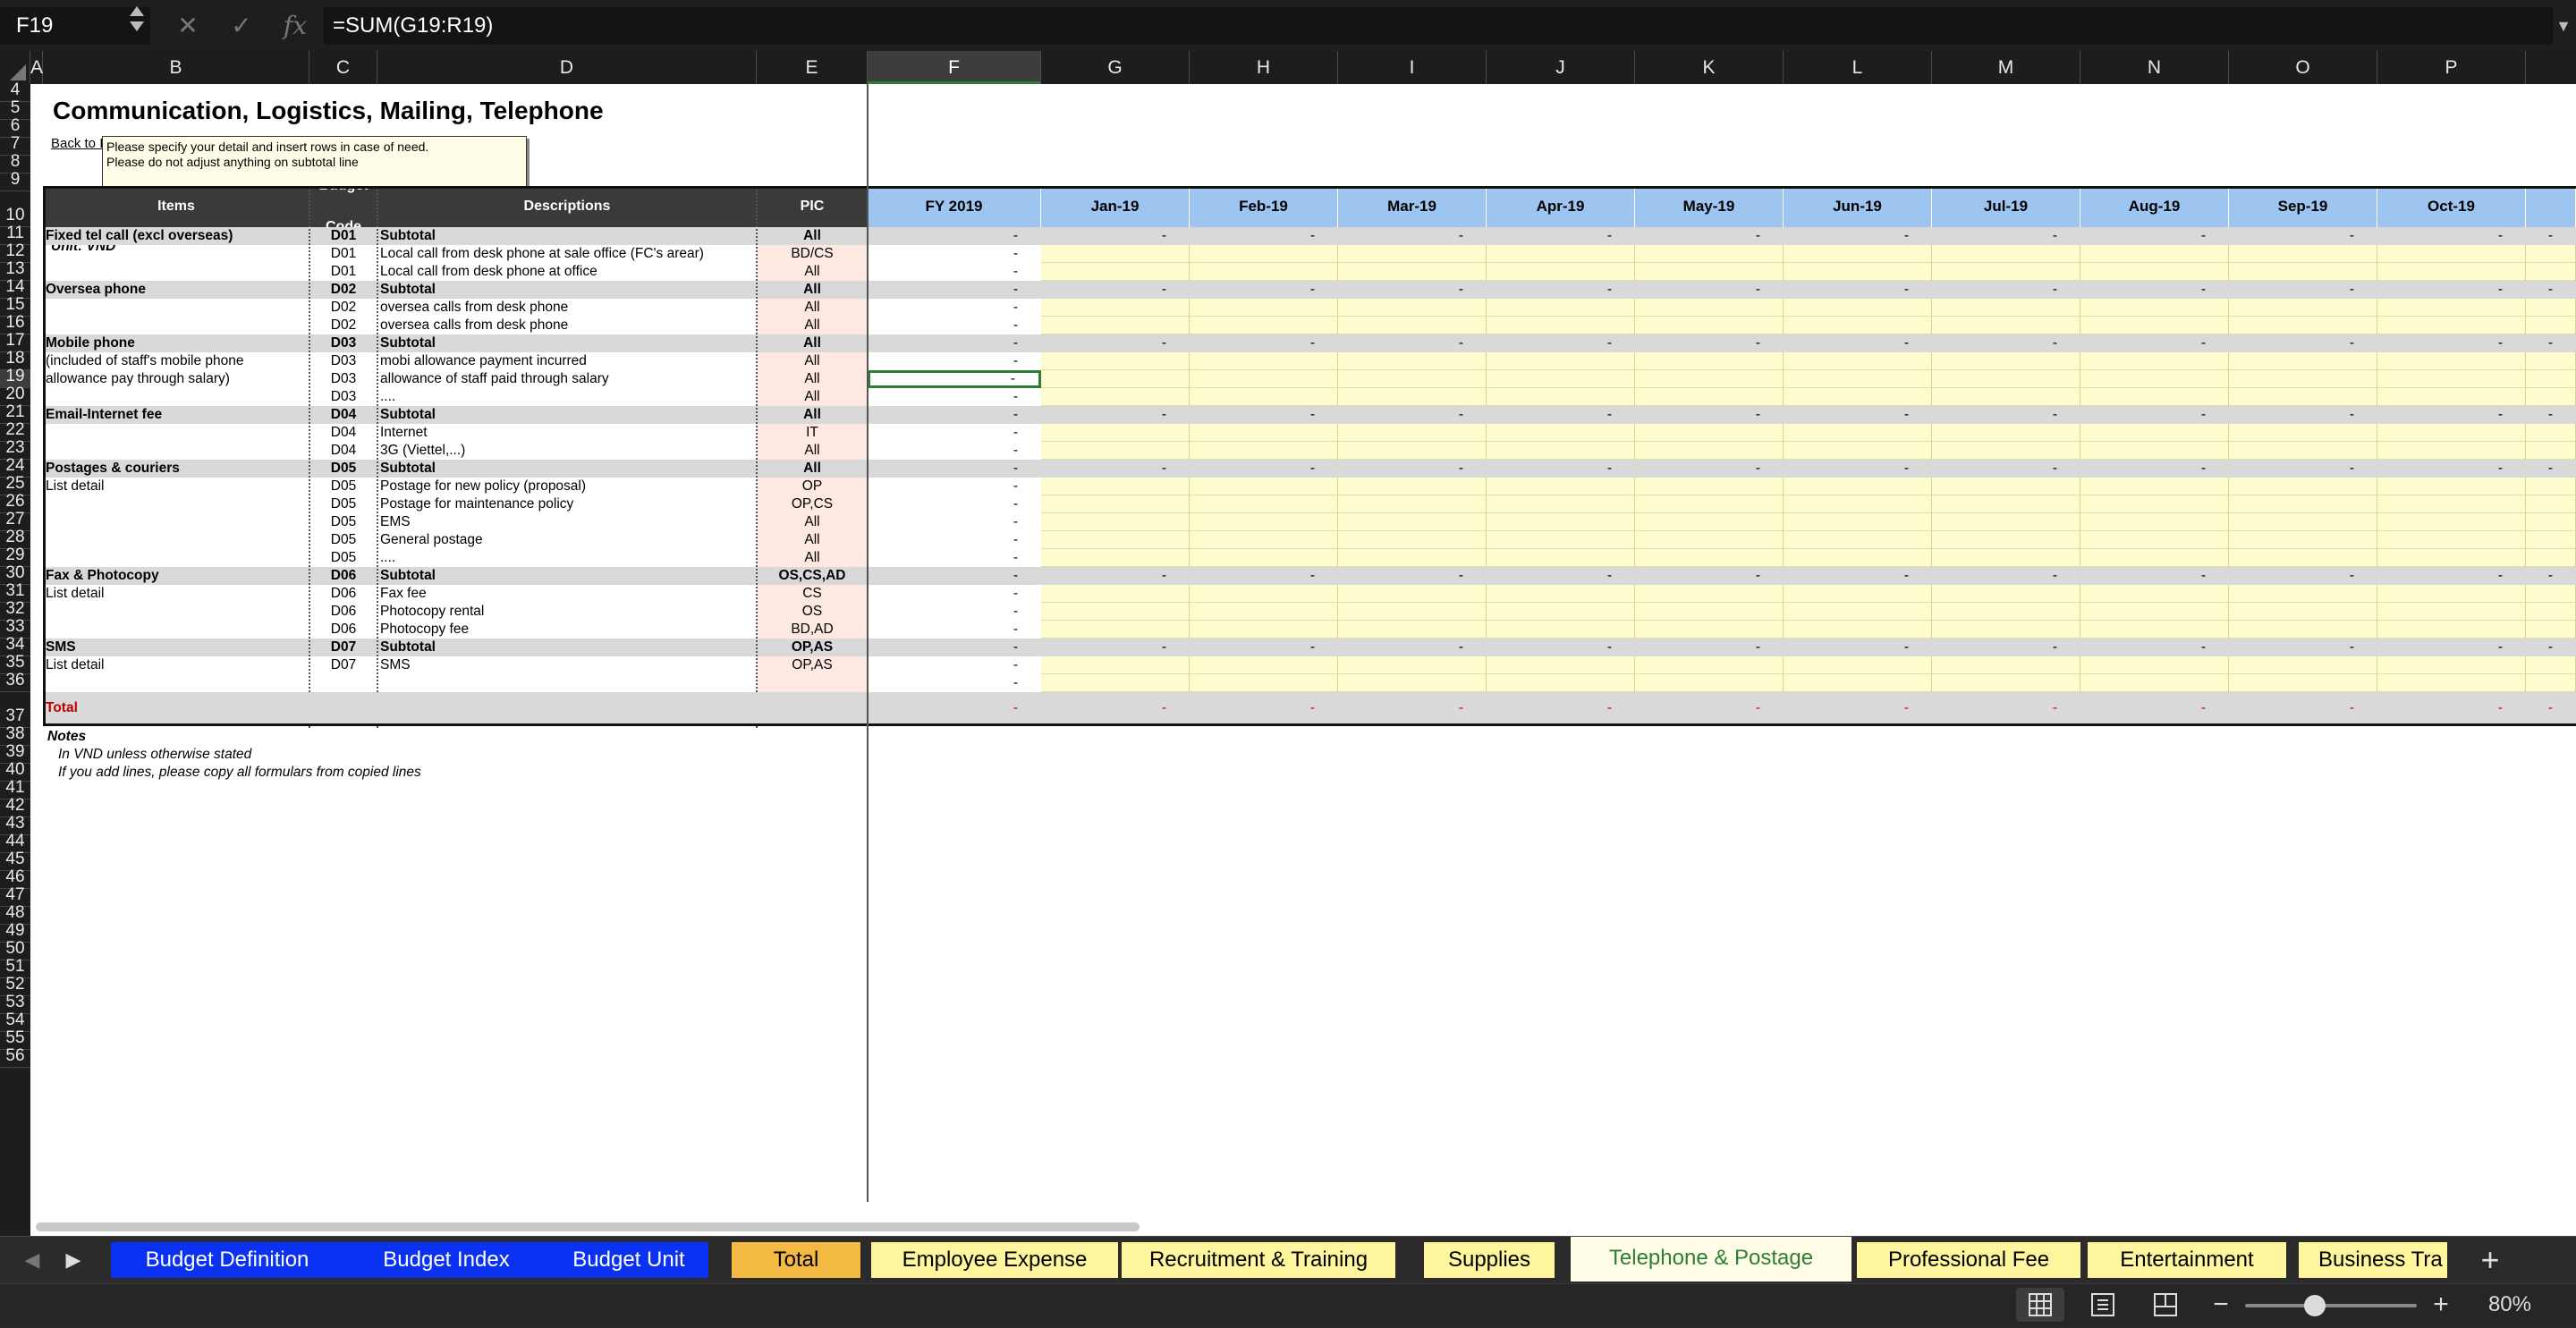 This screenshot has width=2576, height=1328. What do you see at coordinates (15, 209) in the screenshot?
I see `row-header-10: 10` at bounding box center [15, 209].